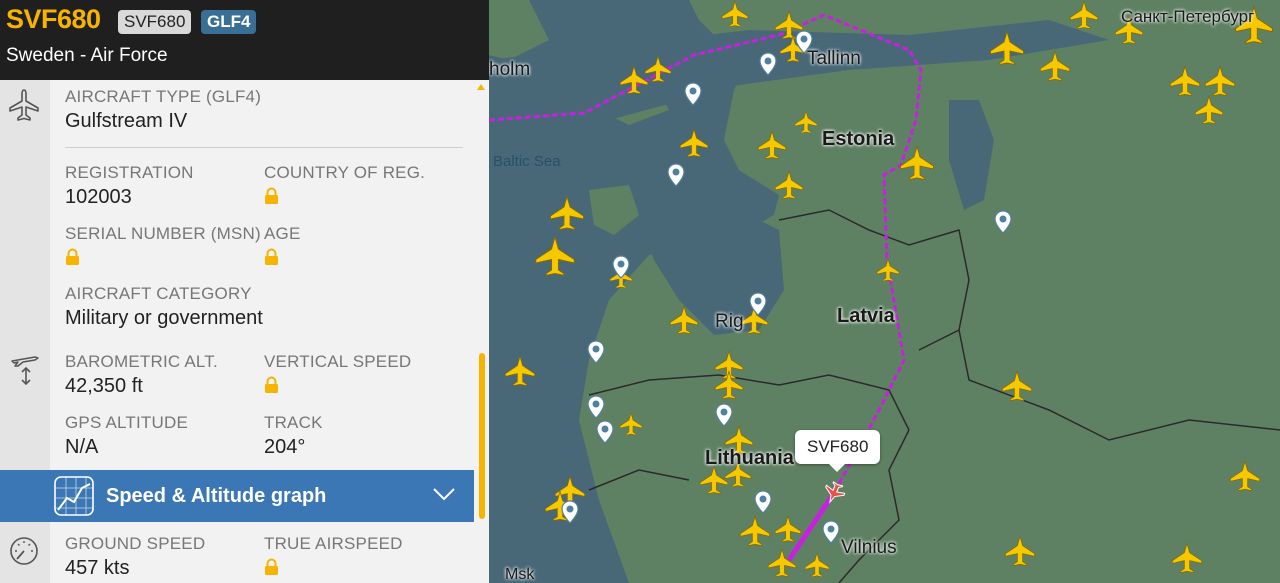 This screenshot has width=1280, height=583. Describe the element at coordinates (838, 451) in the screenshot. I see `flight-tooltip: SVF680` at that location.